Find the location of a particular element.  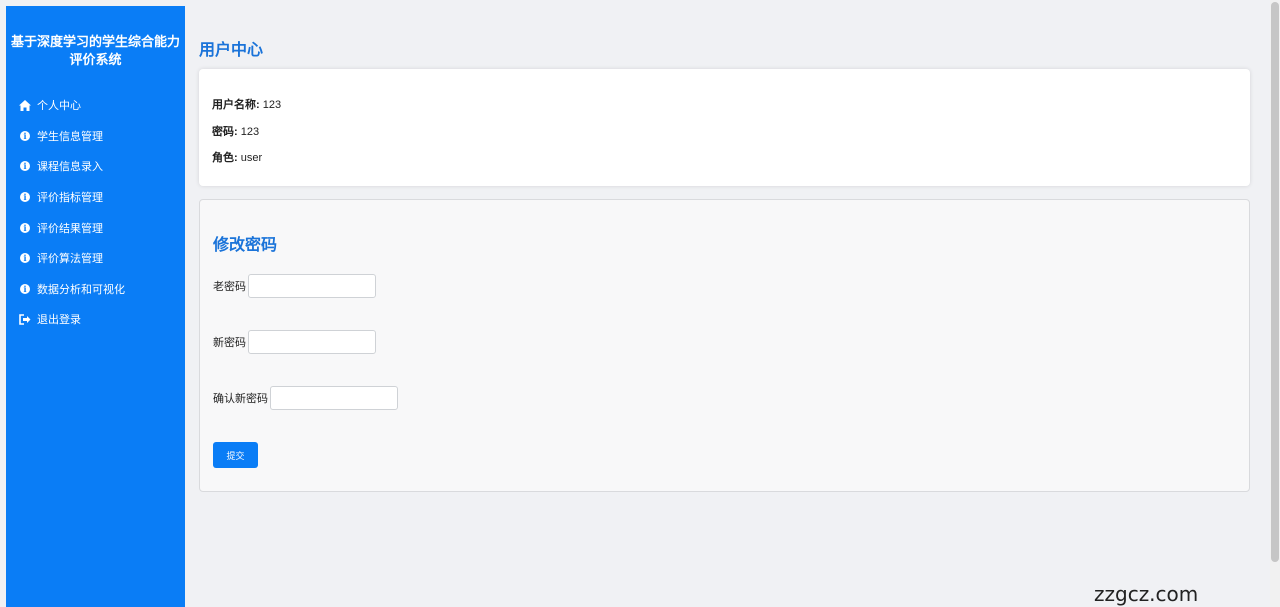

sidebar-item-label: 评价算法管理 is located at coordinates (70, 259).